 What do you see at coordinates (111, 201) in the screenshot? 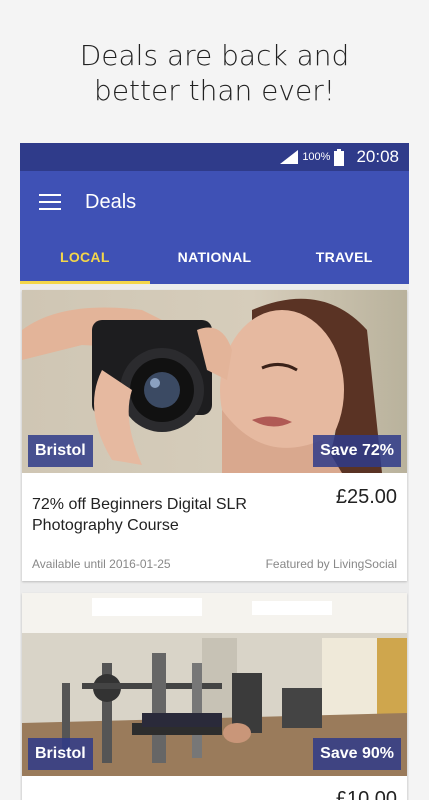
I see `page-title: Deals` at bounding box center [111, 201].